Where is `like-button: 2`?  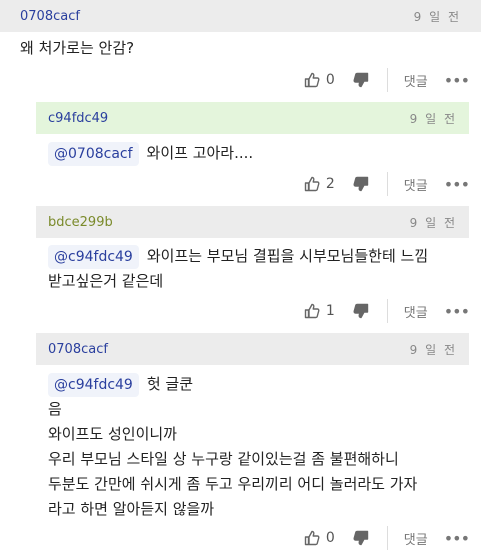 like-button: 2 is located at coordinates (328, 184).